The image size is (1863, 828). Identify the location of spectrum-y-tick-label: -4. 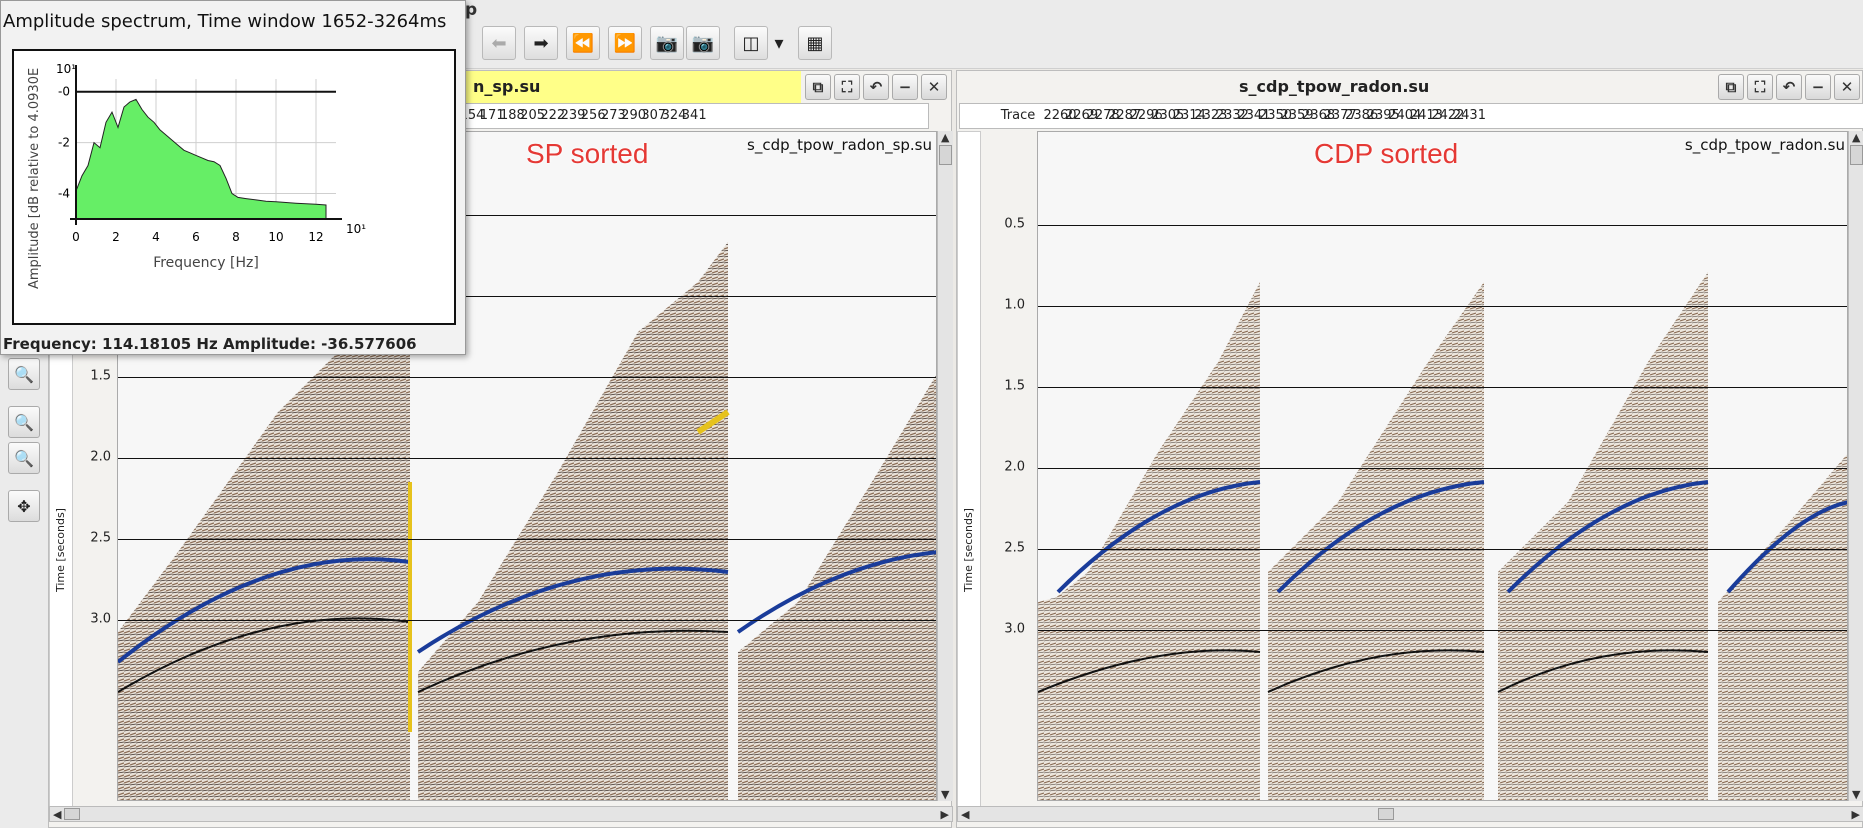
(64, 194).